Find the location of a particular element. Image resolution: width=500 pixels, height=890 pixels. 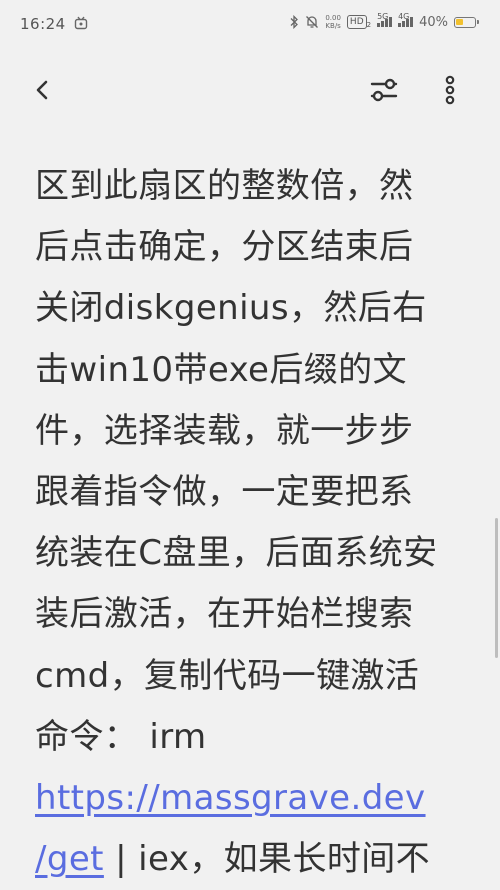

signal-5g: 5G is located at coordinates (385, 19).